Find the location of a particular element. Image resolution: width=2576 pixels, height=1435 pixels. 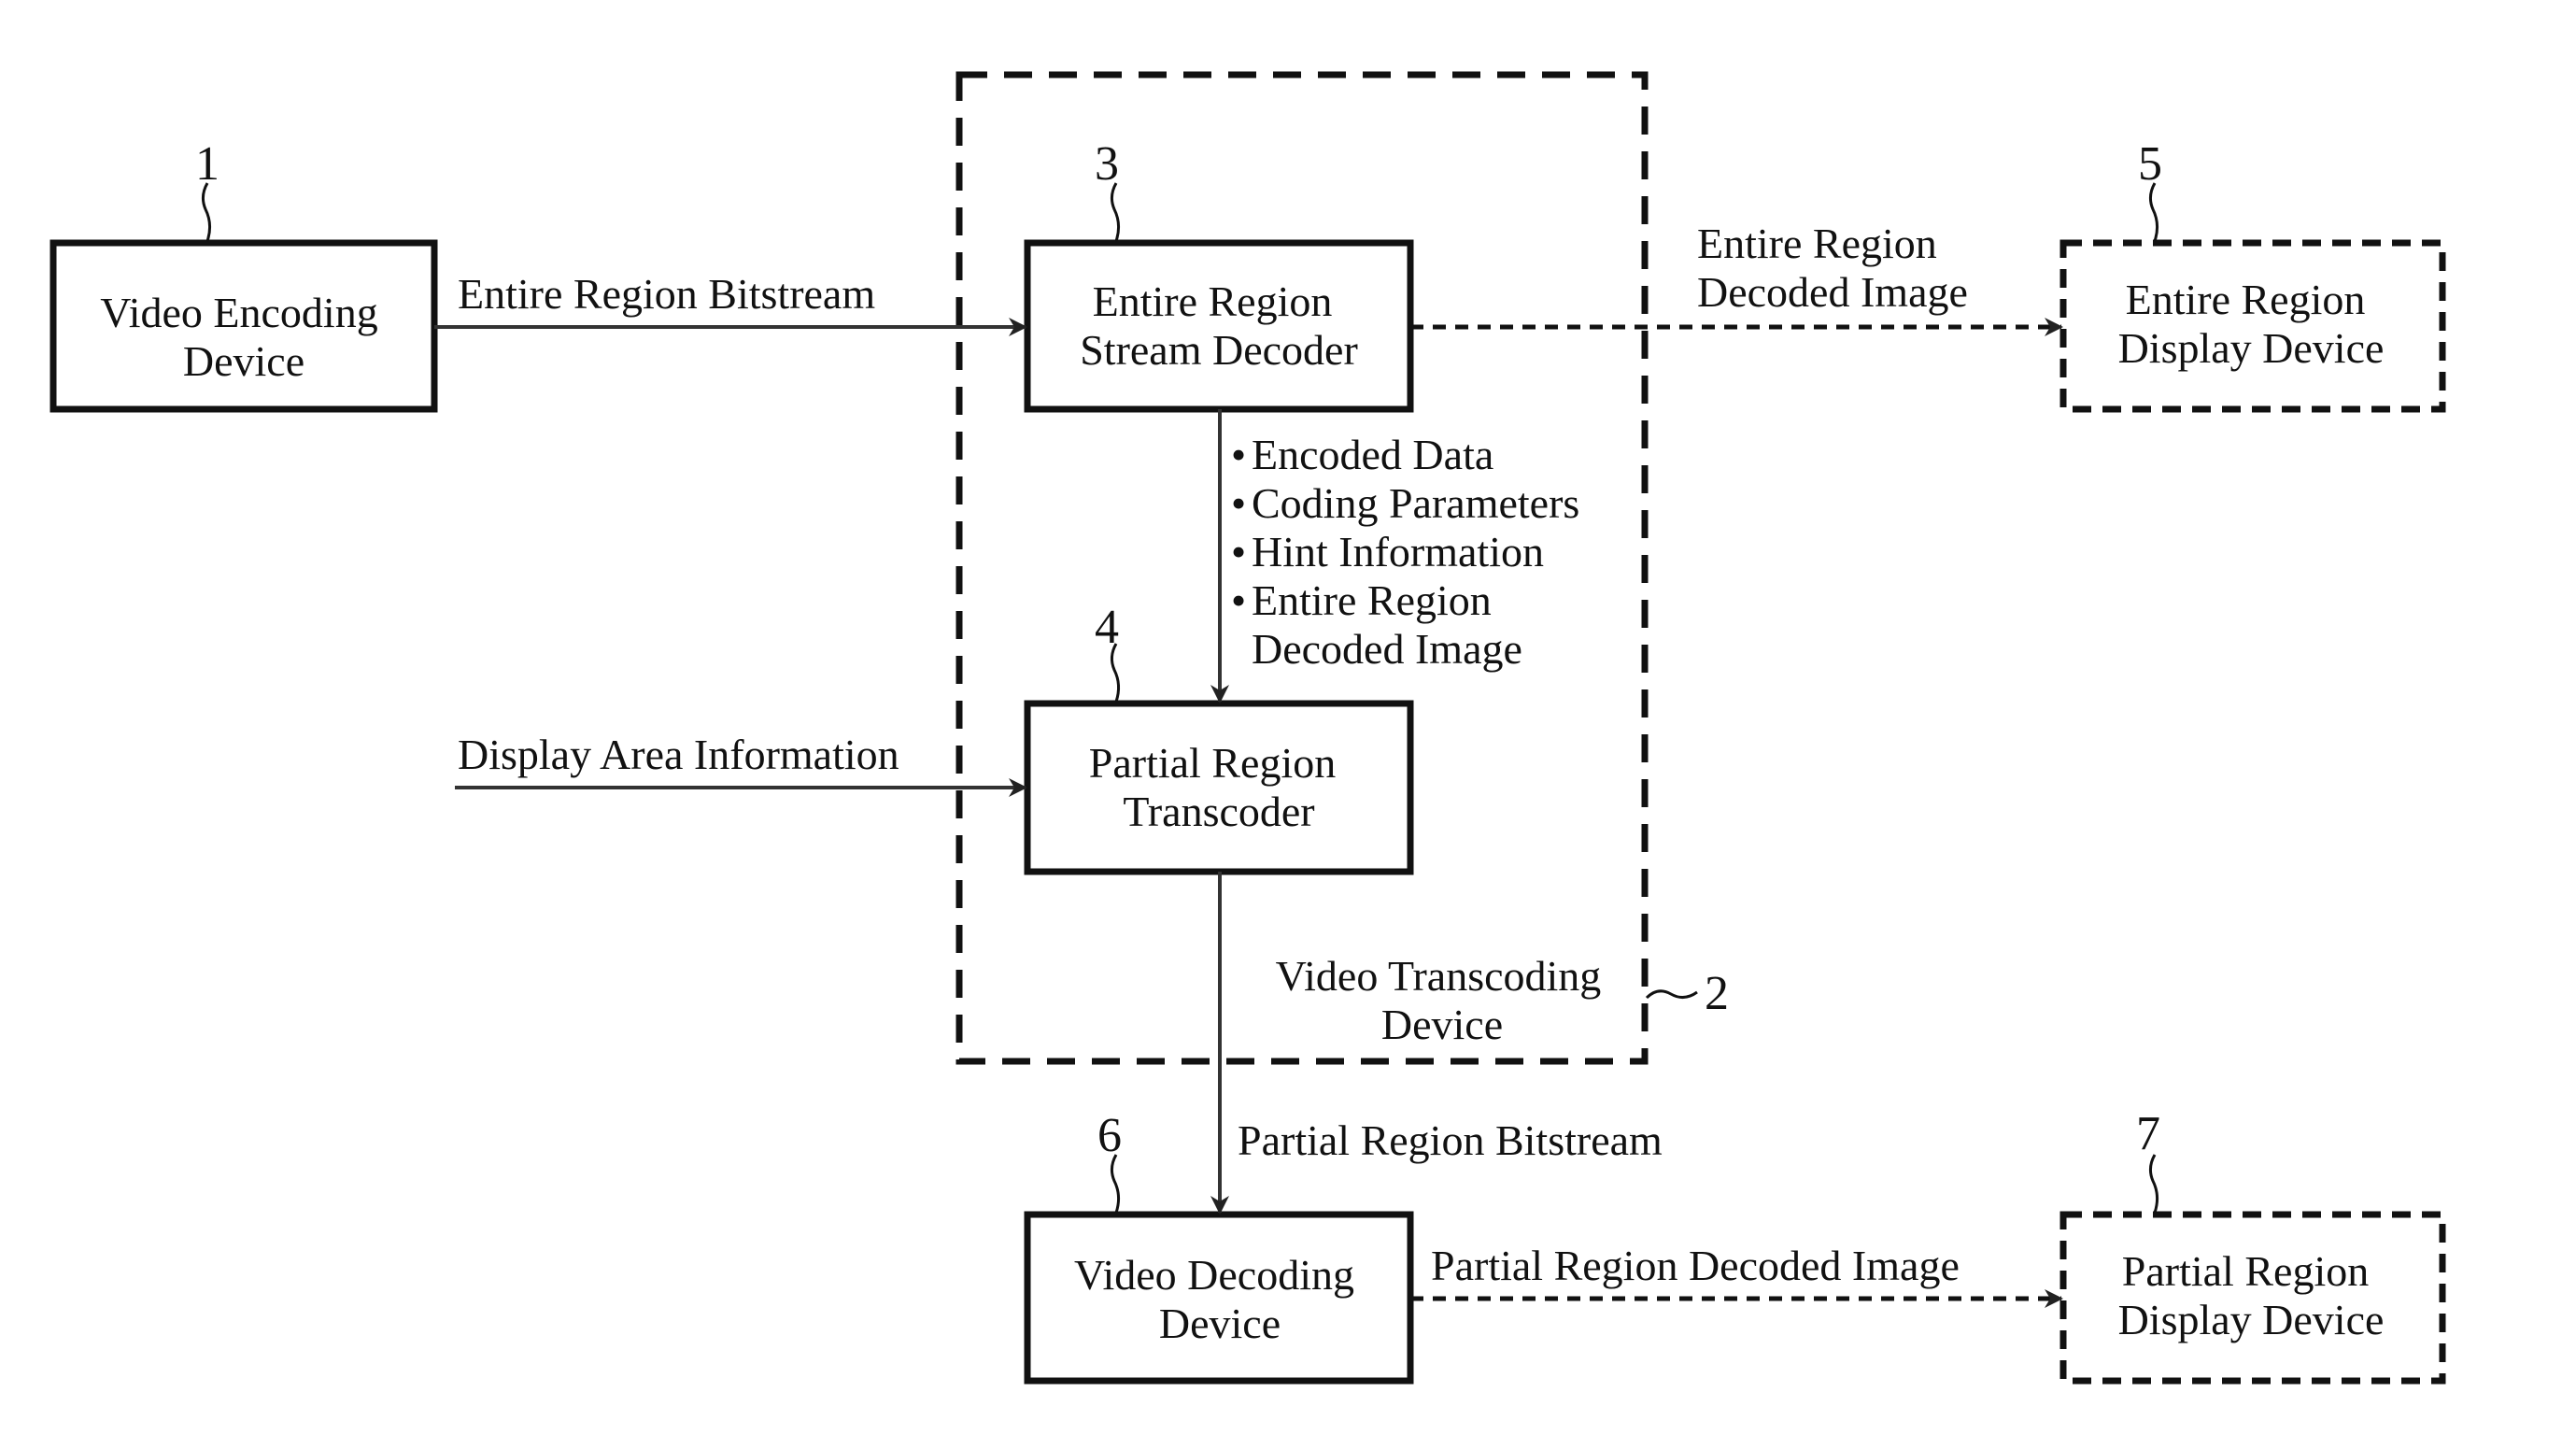

partial-region-transcoder-label-line2: Transcoder is located at coordinates (1218, 811).